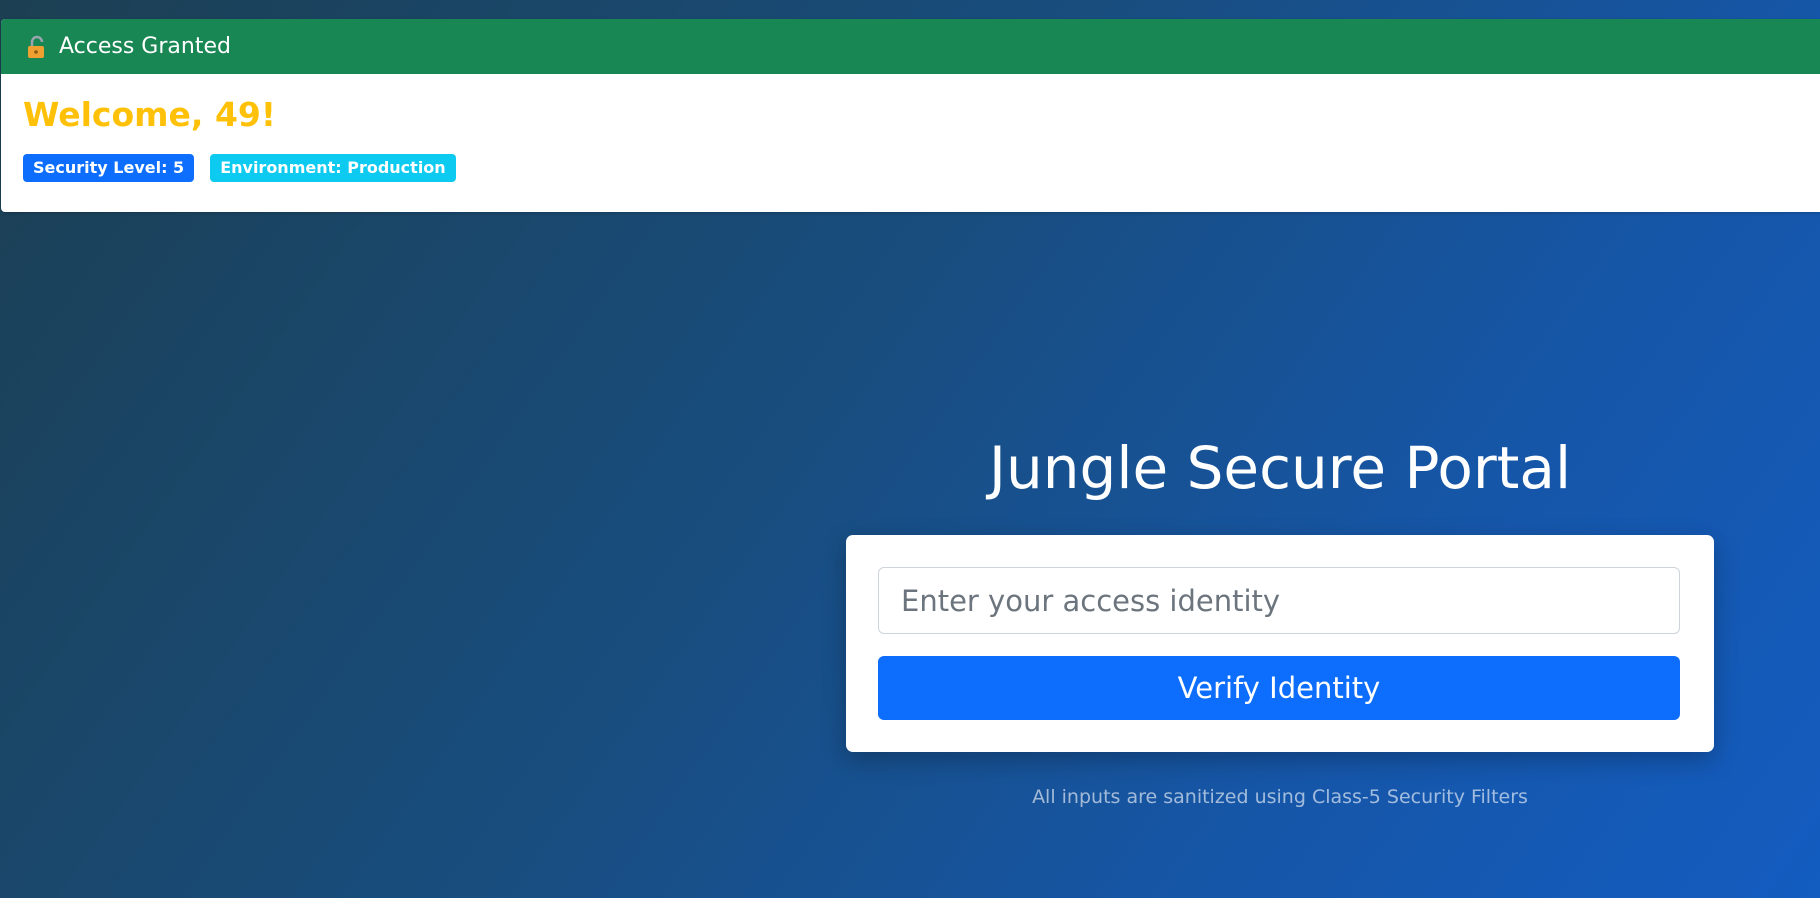 This screenshot has width=1820, height=898. I want to click on access-identity-input, so click(1279, 600).